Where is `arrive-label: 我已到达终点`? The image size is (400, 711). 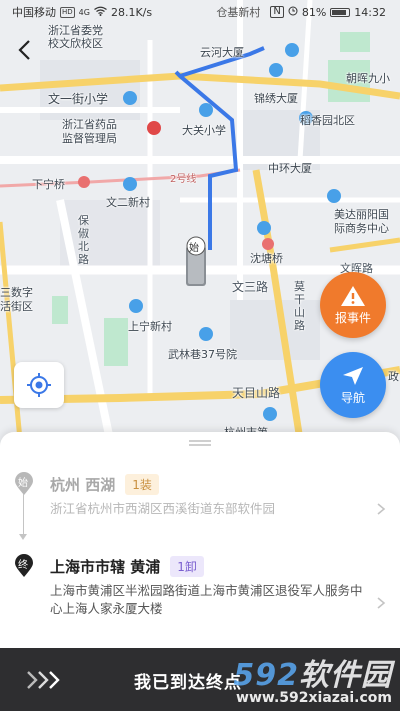
arrive-label: 我已到达终点 is located at coordinates (188, 683).